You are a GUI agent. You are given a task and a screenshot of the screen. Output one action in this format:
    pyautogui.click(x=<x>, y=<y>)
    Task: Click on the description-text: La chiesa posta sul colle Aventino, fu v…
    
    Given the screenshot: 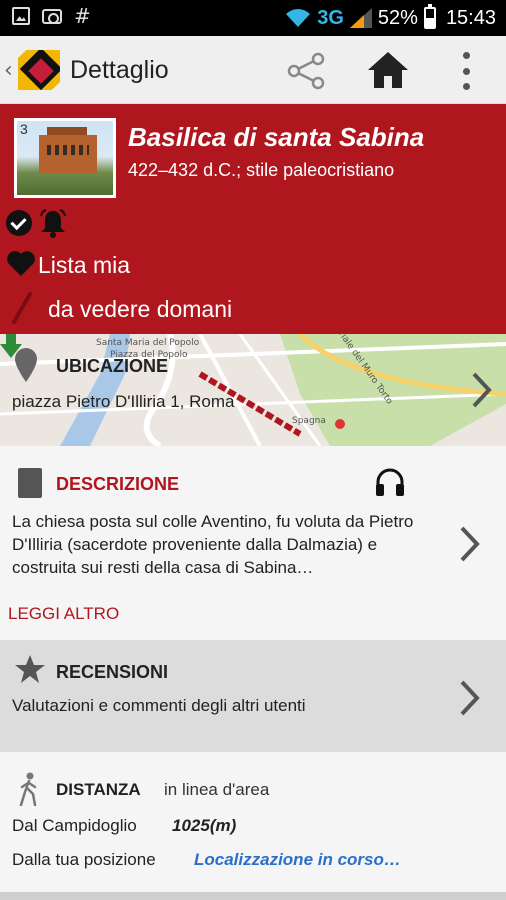 What is the action you would take?
    pyautogui.click(x=213, y=544)
    